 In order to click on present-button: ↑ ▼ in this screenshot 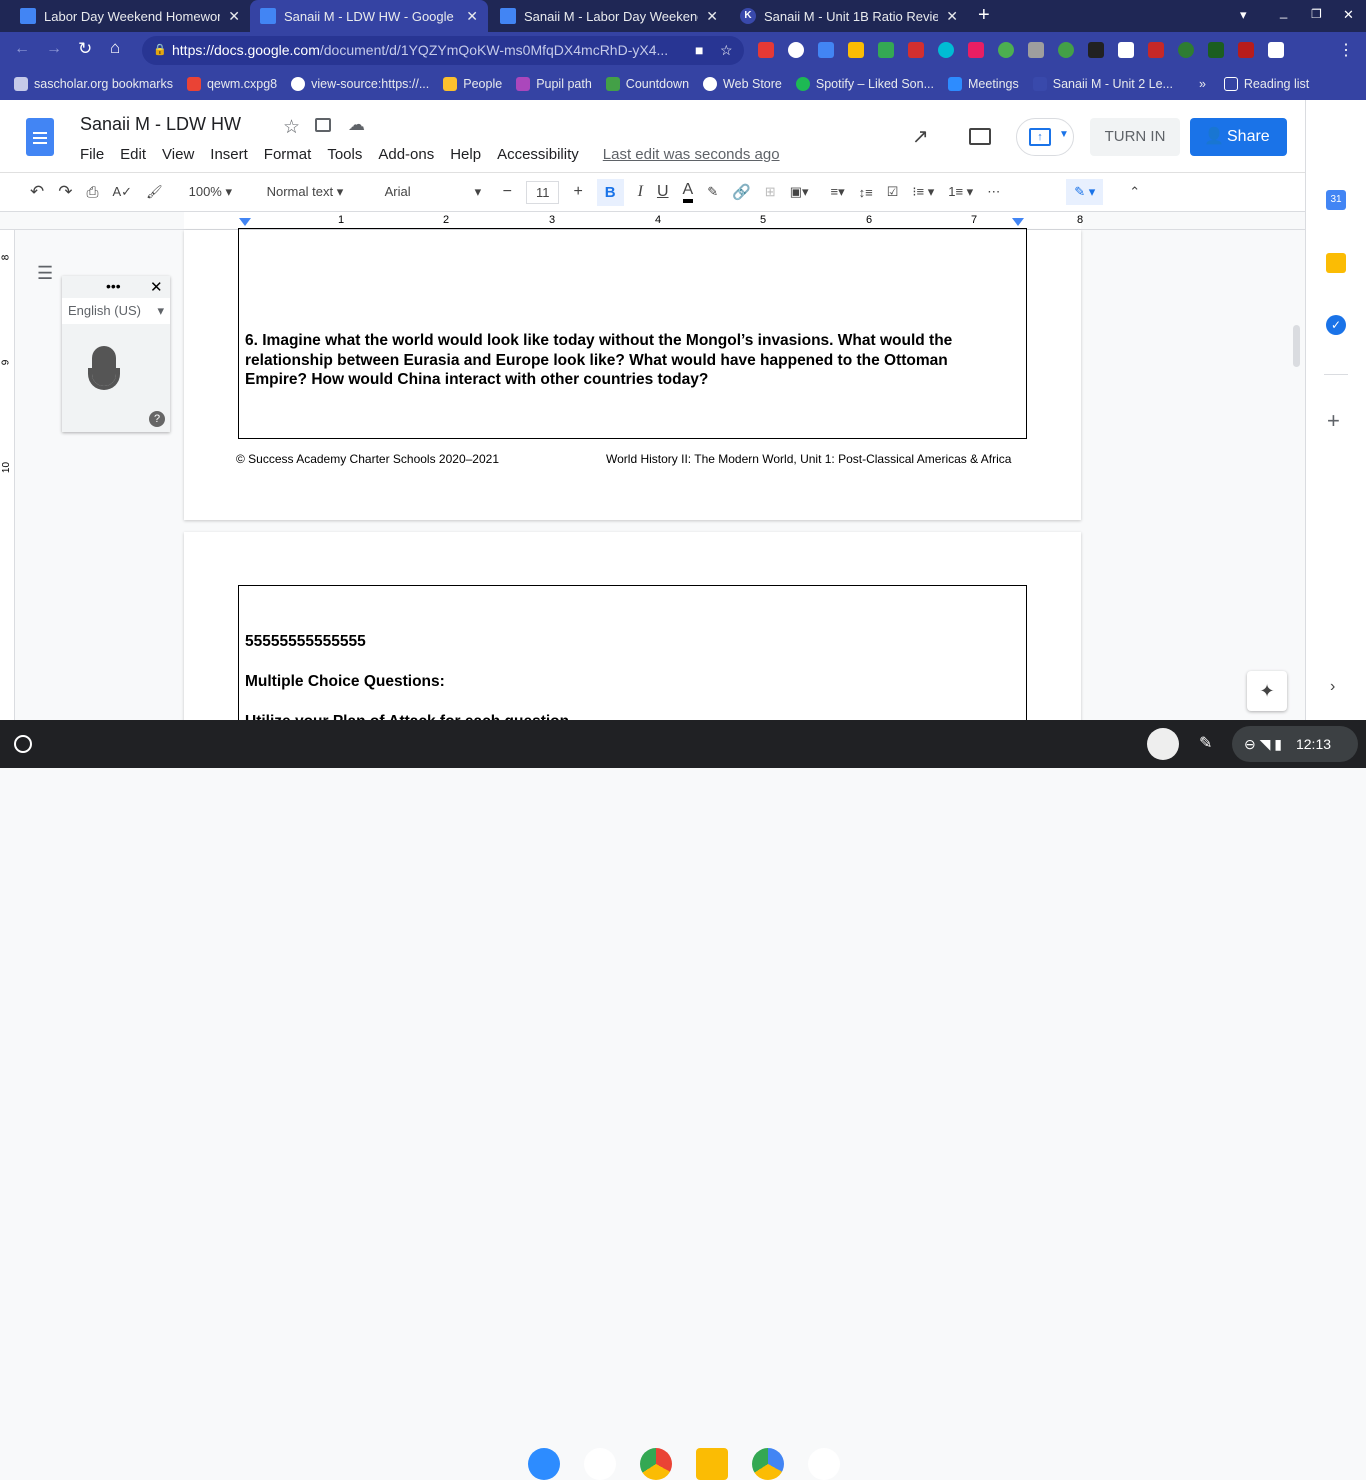, I will do `click(1045, 137)`.